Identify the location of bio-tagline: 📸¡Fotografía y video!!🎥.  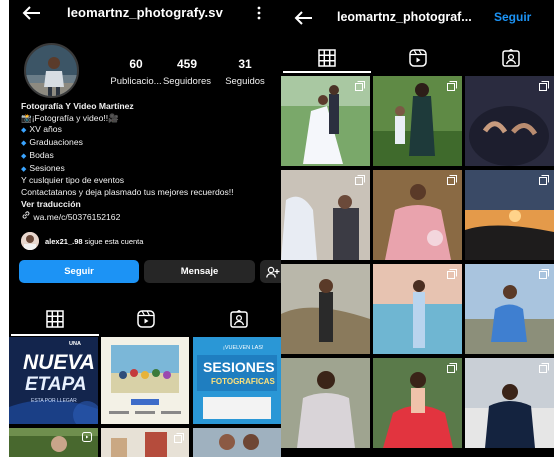
(70, 117).